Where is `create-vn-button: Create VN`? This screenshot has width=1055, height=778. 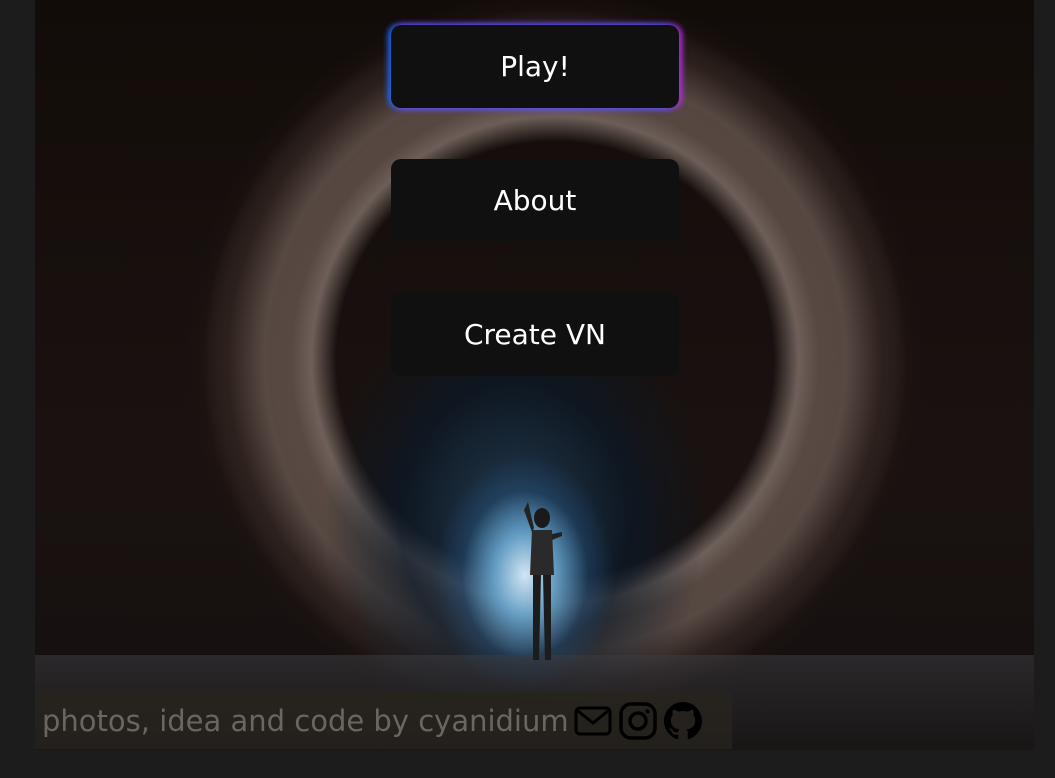
create-vn-button: Create VN is located at coordinates (535, 334).